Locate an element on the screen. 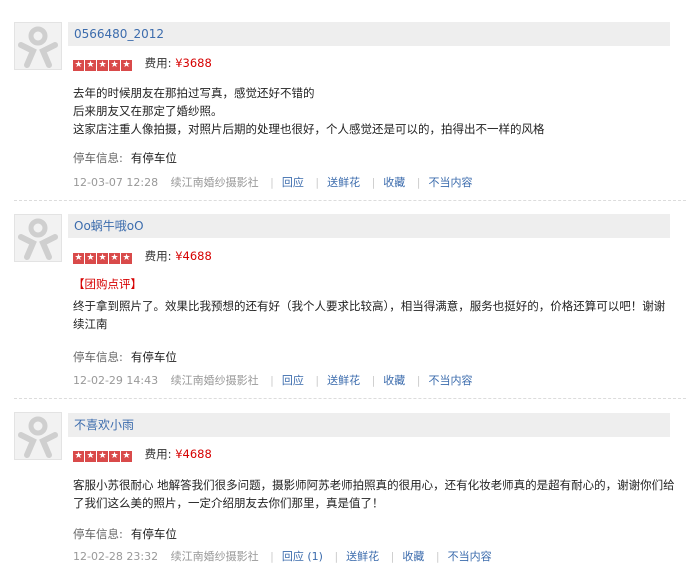  default-user-icon is located at coordinates (38, 437).